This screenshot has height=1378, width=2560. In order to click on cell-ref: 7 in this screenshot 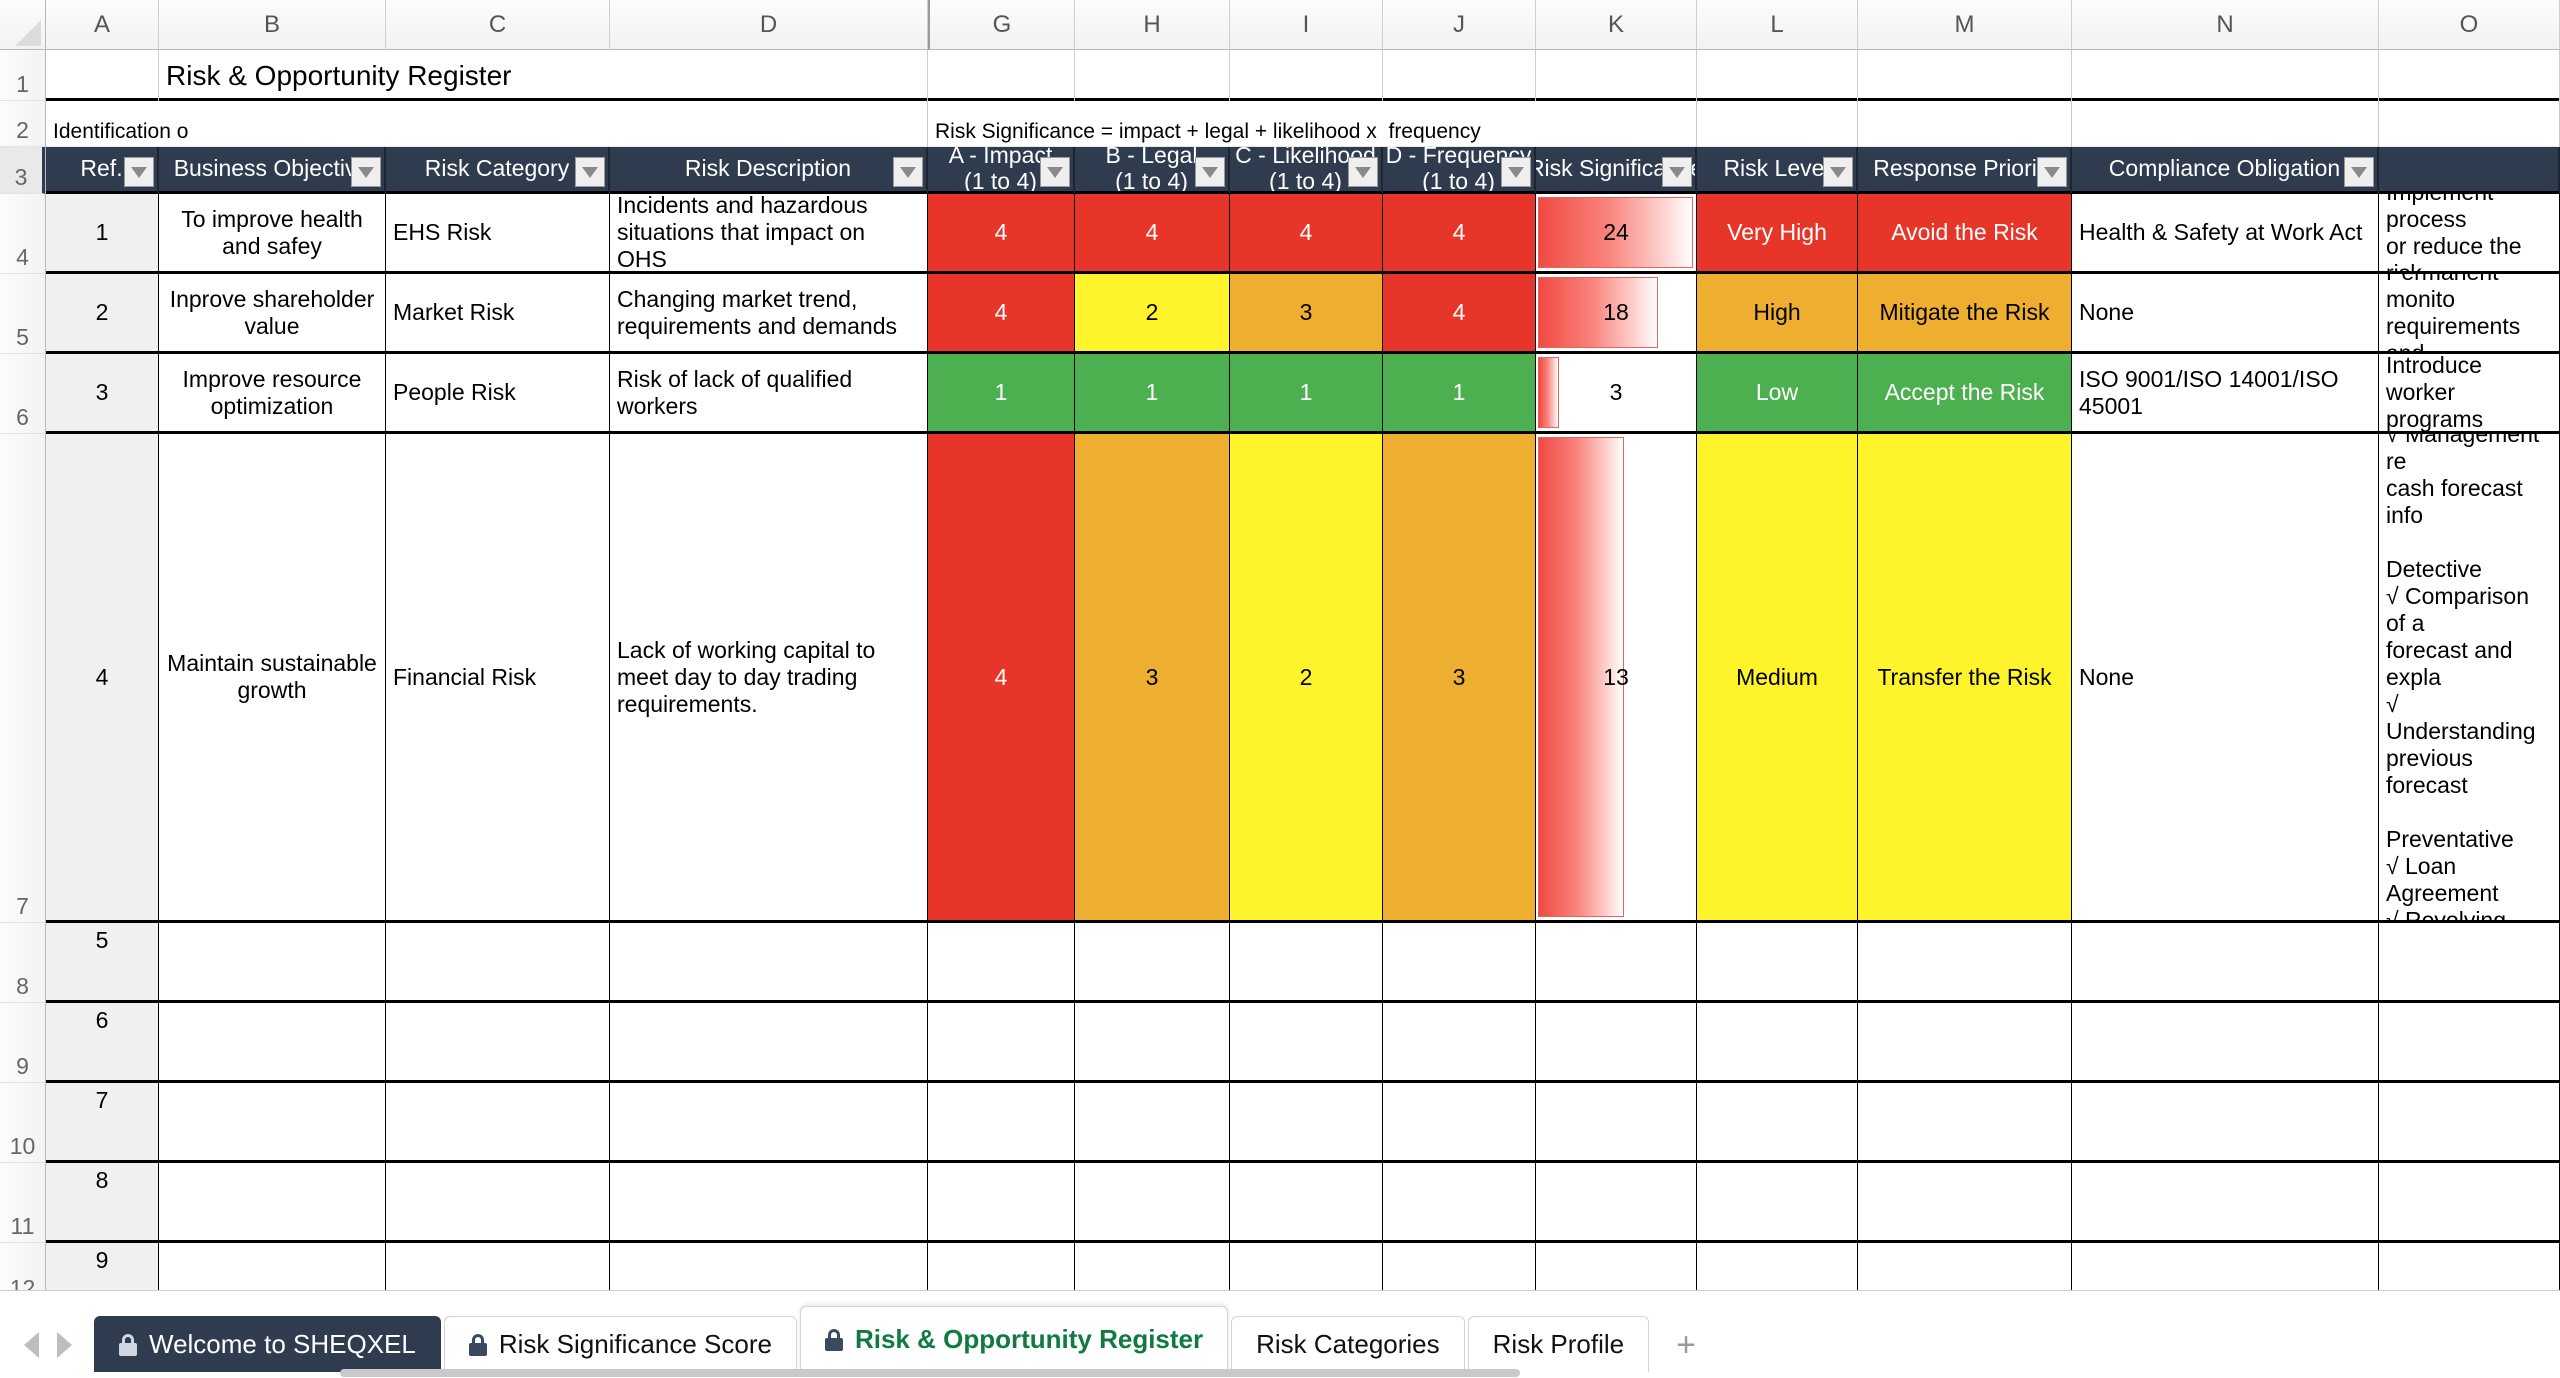, I will do `click(102, 1123)`.